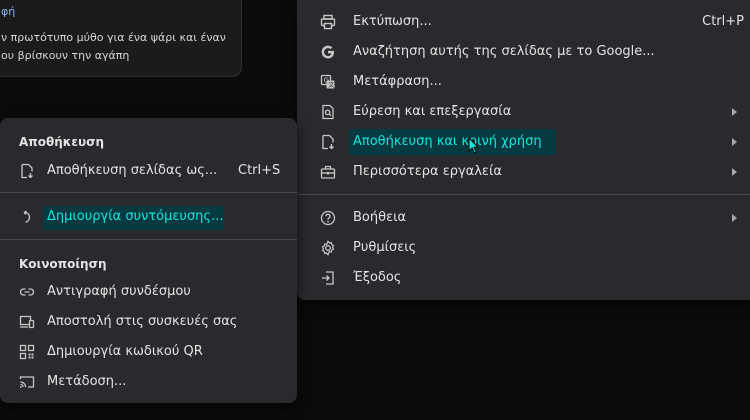  I want to click on submenu-item-send-devices: Αποστολή στις συσκευές σας, so click(148, 322).